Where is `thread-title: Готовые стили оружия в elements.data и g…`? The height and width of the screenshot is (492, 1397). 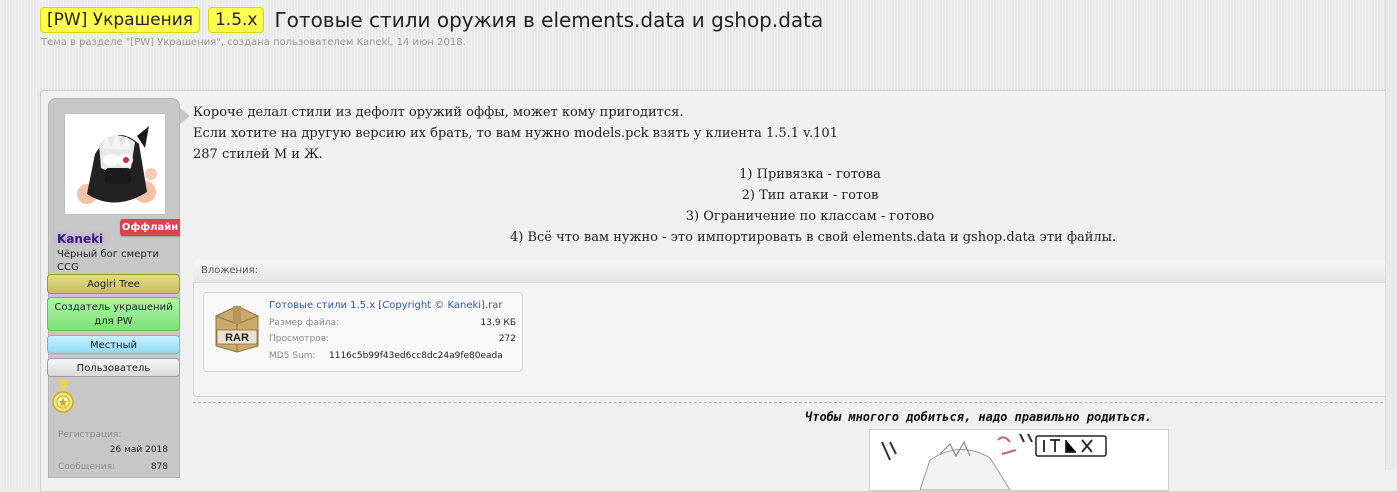
thread-title: Готовые стили оружия в elements.data и g… is located at coordinates (549, 20).